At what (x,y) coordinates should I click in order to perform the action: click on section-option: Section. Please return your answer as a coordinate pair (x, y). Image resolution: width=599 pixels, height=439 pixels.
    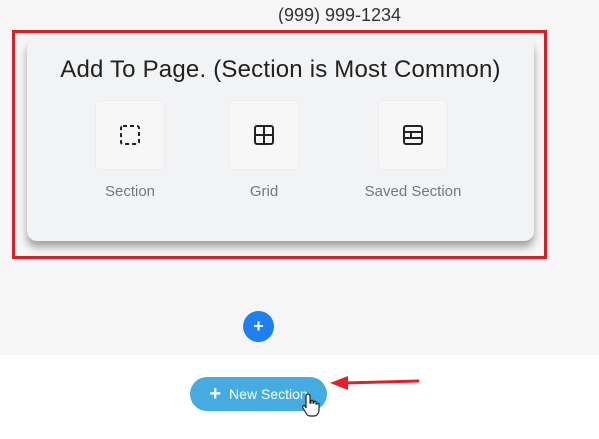
    Looking at the image, I should click on (130, 150).